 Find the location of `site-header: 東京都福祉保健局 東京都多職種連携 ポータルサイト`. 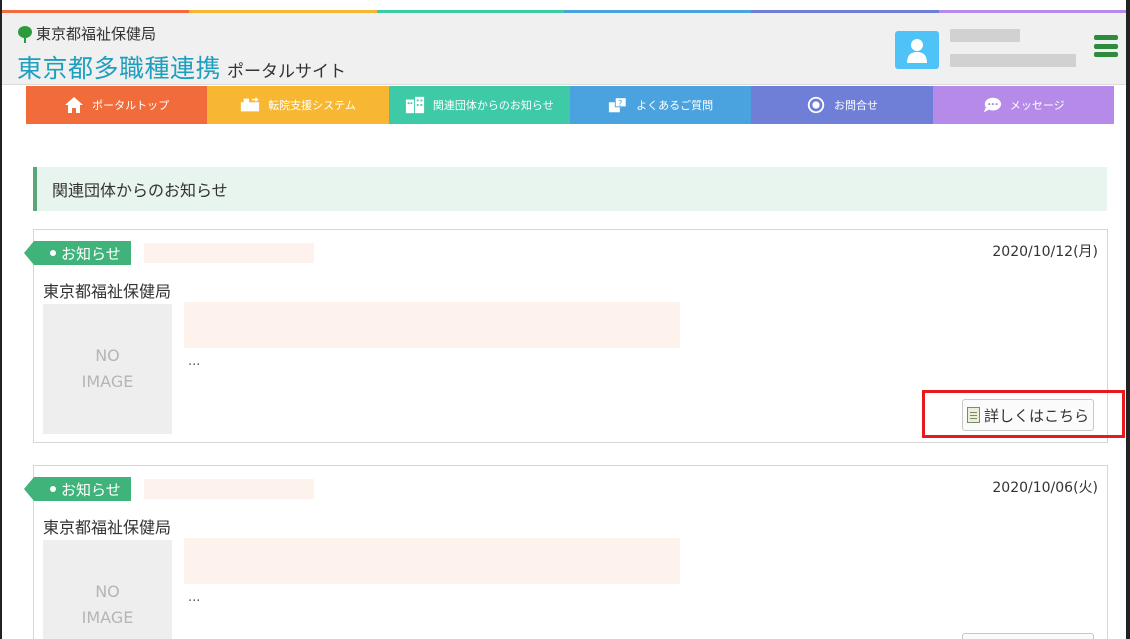

site-header: 東京都福祉保健局 東京都多職種連携 ポータルサイト is located at coordinates (564, 49).